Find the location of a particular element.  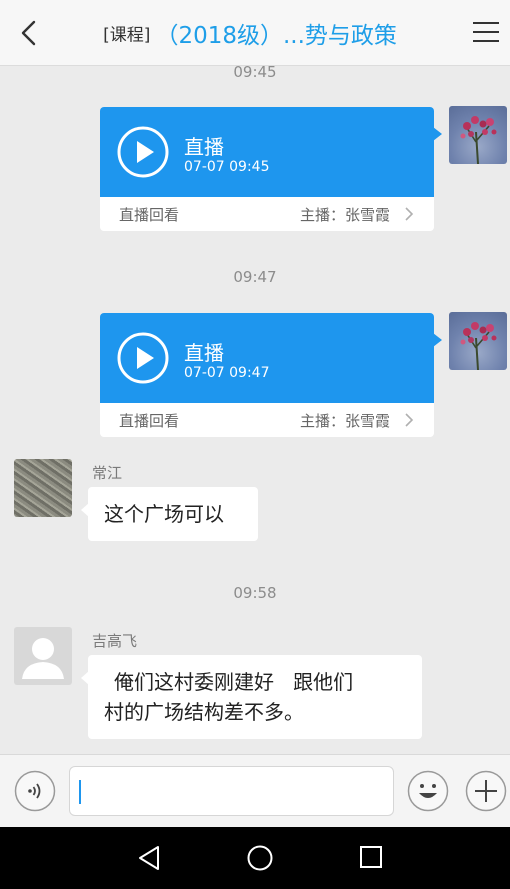

nav-back-icon is located at coordinates (149, 858).